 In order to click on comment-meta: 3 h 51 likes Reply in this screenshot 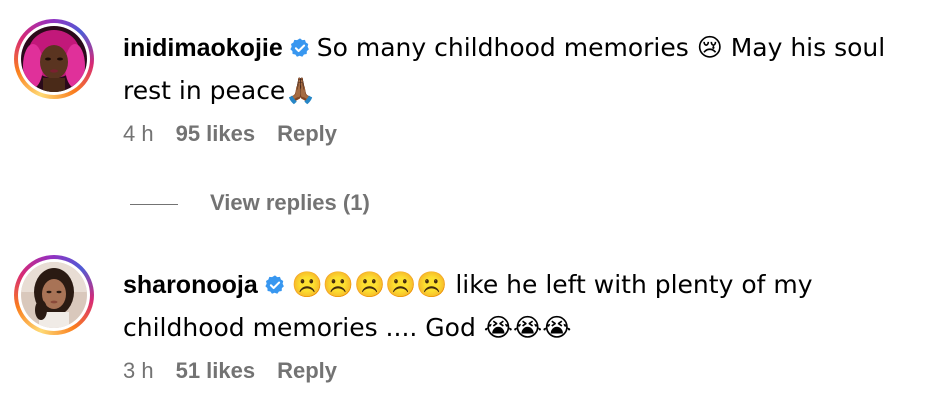, I will do `click(241, 371)`.